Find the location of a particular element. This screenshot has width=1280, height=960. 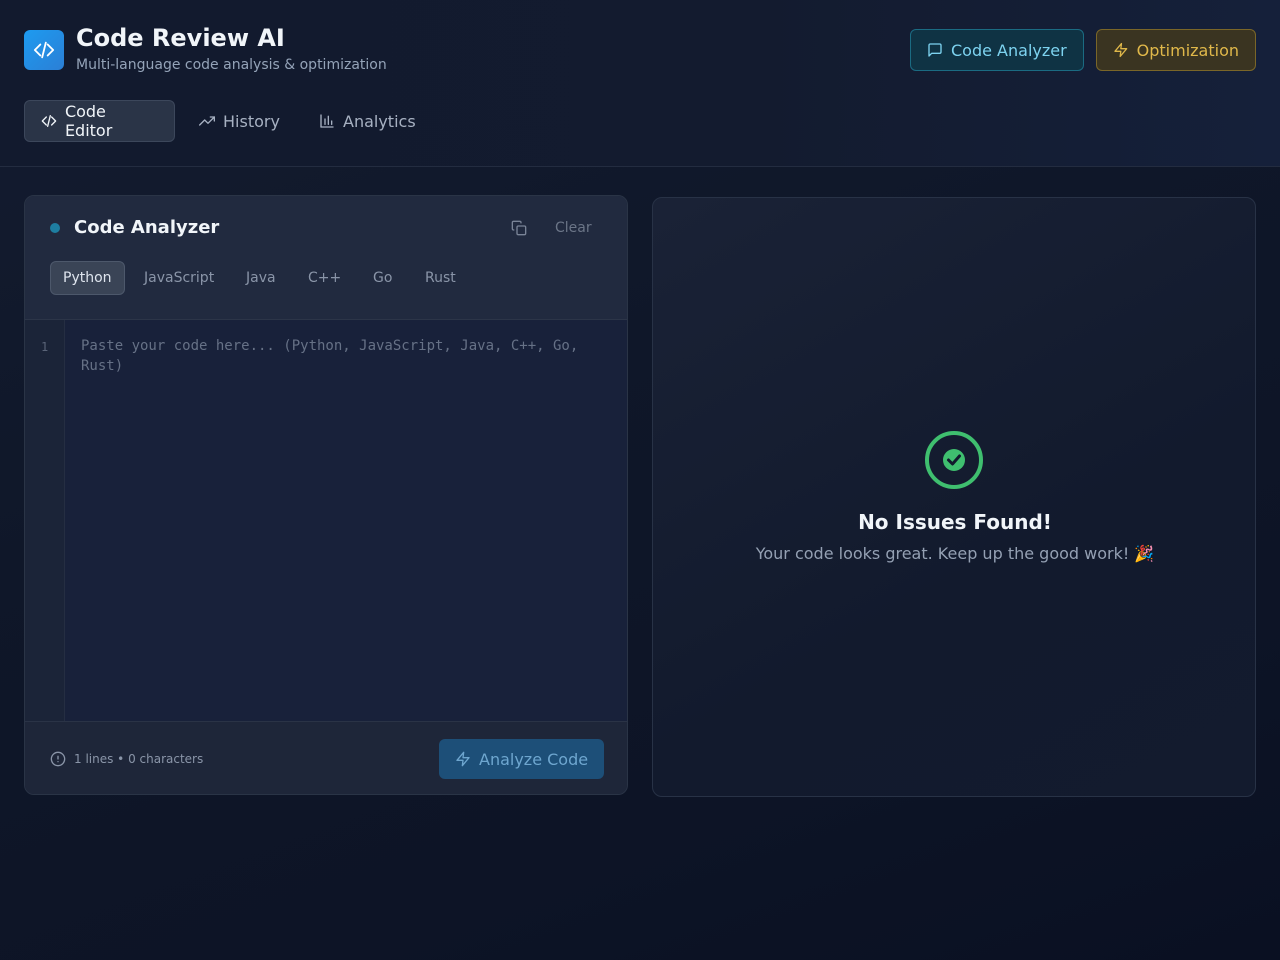

code-icon is located at coordinates (49, 121).